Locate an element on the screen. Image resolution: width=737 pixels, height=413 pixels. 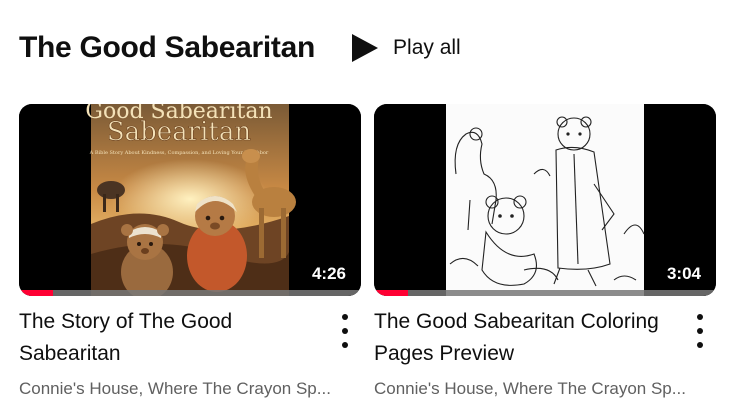
shelf-header: The Good Sabearitan Play all is located at coordinates (240, 48).